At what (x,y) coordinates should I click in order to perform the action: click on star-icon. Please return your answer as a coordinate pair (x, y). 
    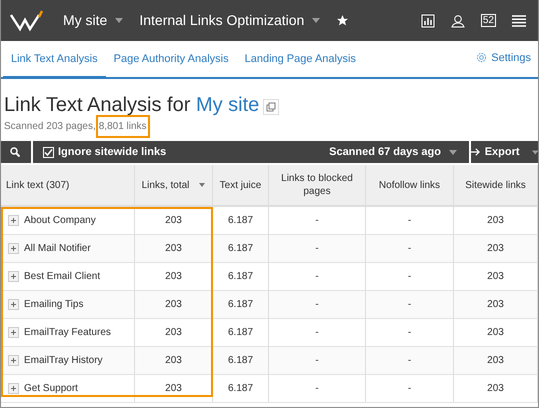
    Looking at the image, I should click on (343, 20).